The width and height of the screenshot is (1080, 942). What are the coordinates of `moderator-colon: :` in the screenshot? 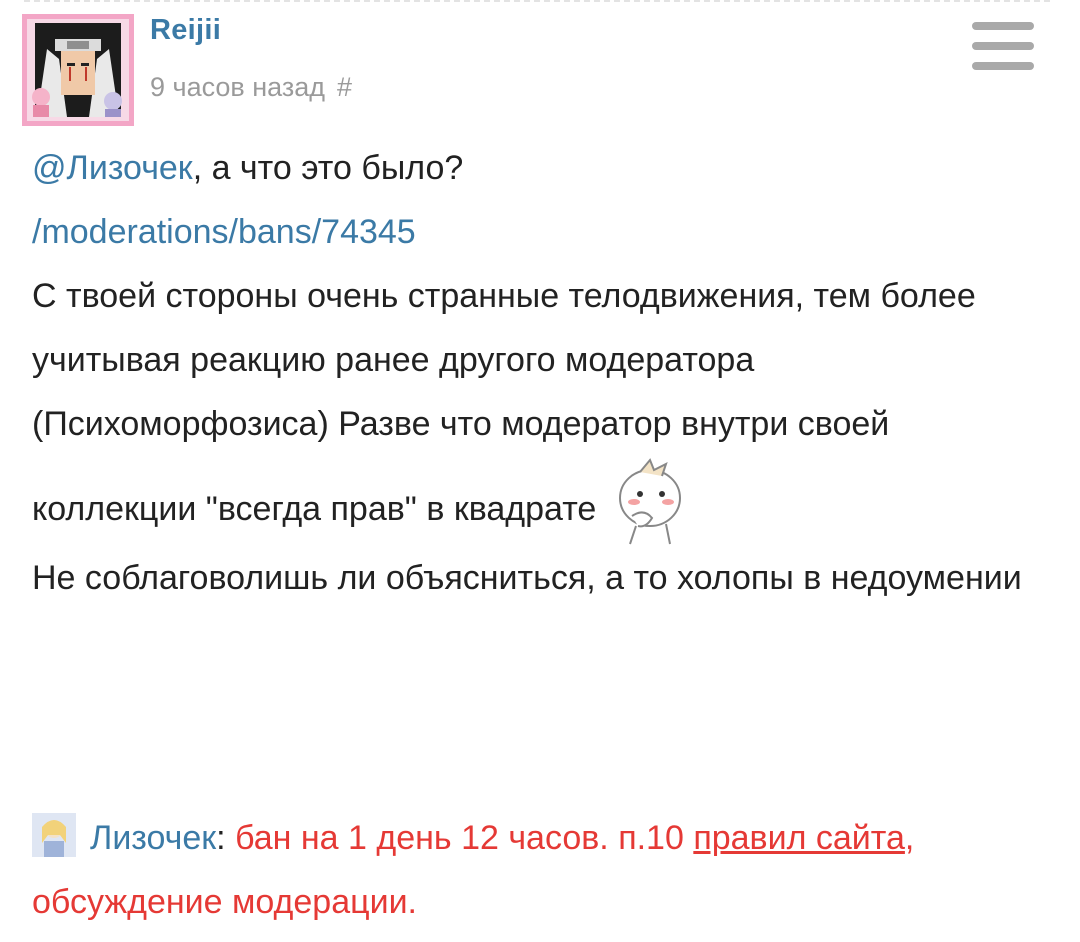 It's located at (221, 838).